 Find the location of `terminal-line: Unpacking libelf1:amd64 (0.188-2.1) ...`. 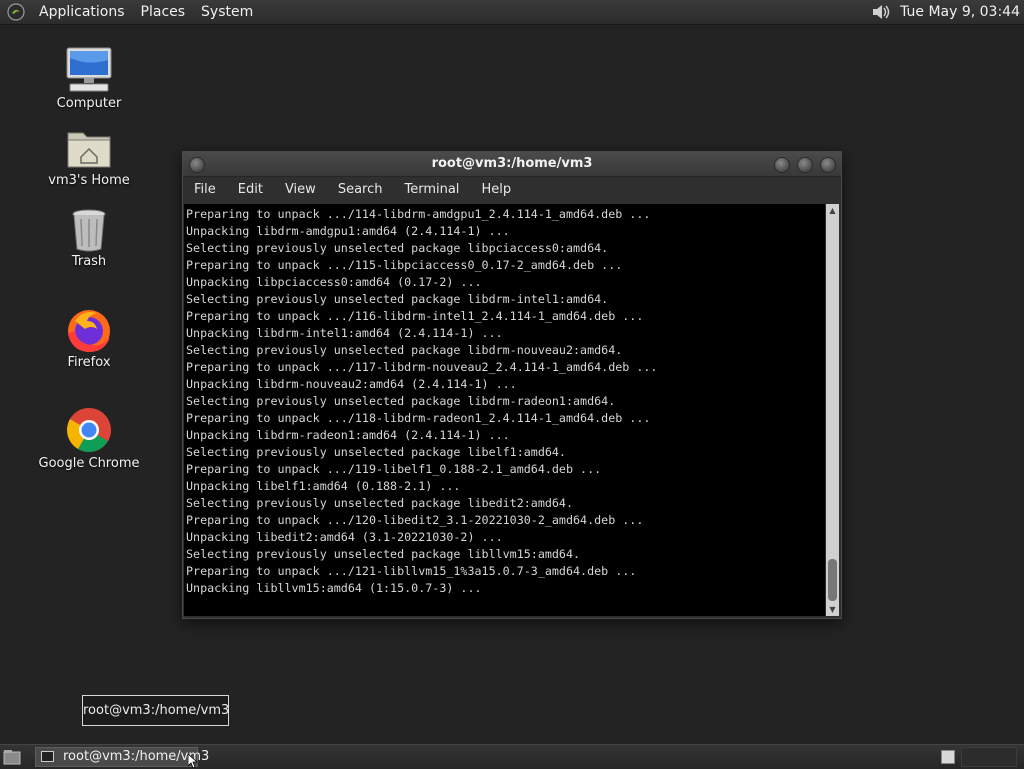

terminal-line: Unpacking libelf1:amd64 (0.188-2.1) ... is located at coordinates (323, 486).